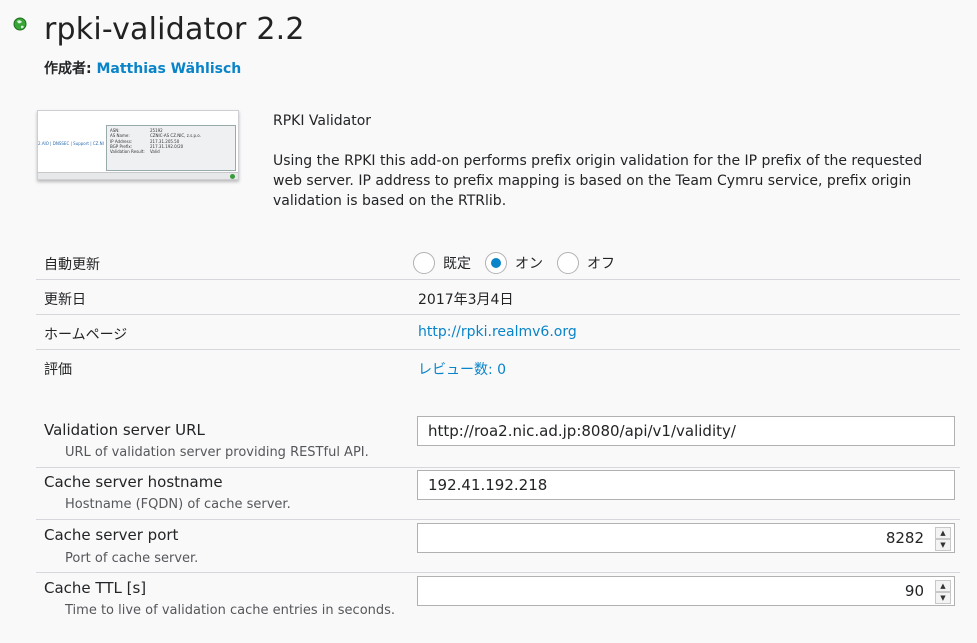  What do you see at coordinates (174, 29) in the screenshot?
I see `addon-title: rpki-validator 2.2` at bounding box center [174, 29].